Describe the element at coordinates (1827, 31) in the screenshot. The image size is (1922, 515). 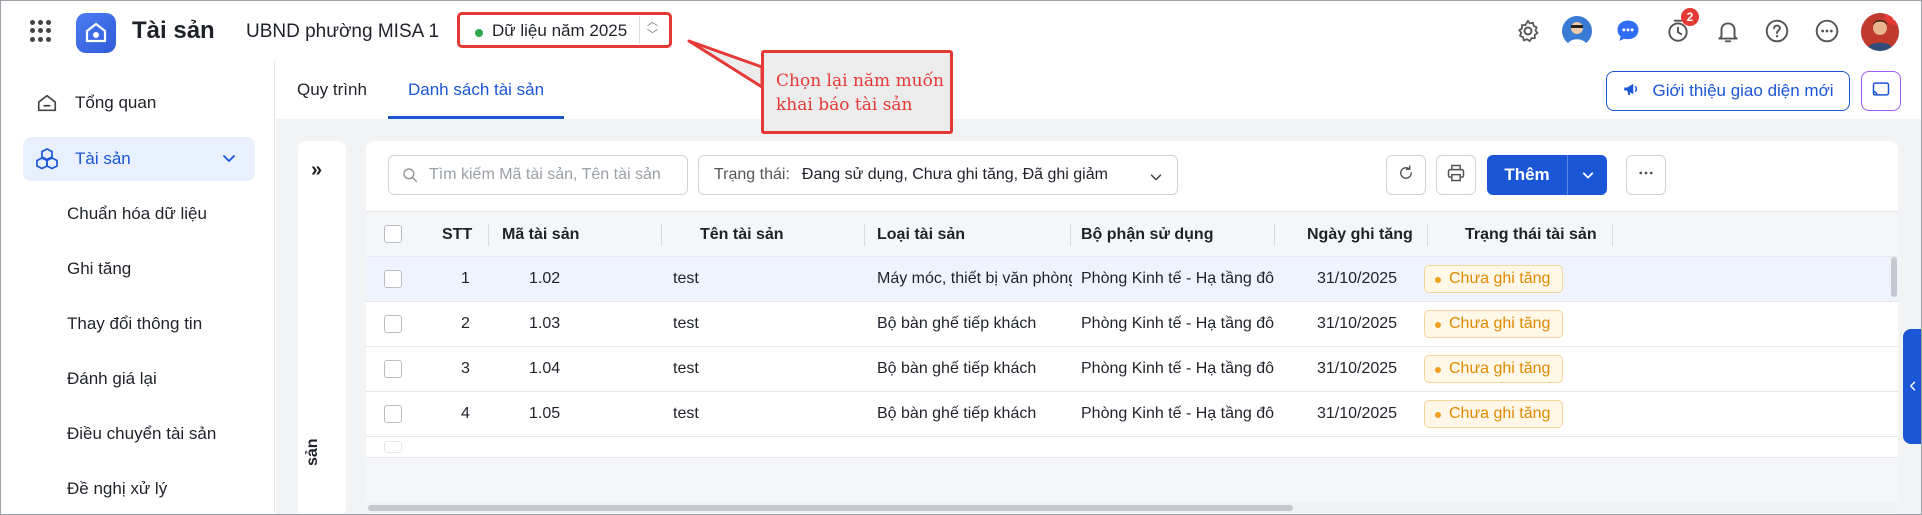
I see `more-options-icon` at that location.